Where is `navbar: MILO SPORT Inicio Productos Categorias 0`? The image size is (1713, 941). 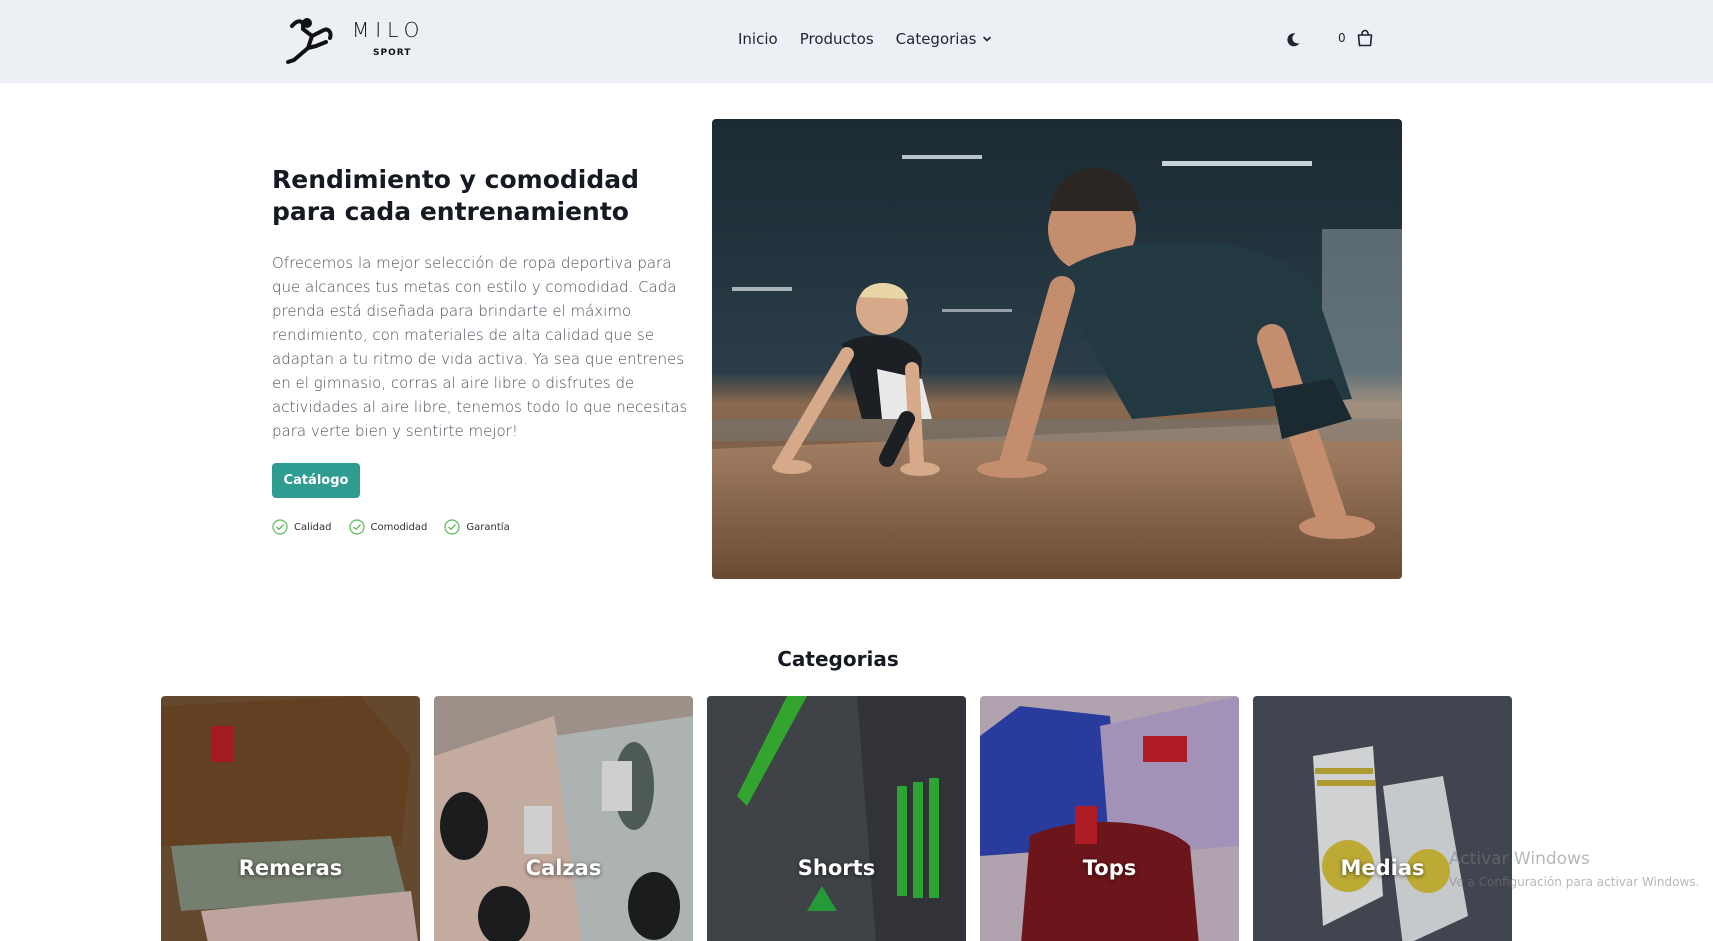
navbar: MILO SPORT Inicio Productos Categorias 0 is located at coordinates (856, 41).